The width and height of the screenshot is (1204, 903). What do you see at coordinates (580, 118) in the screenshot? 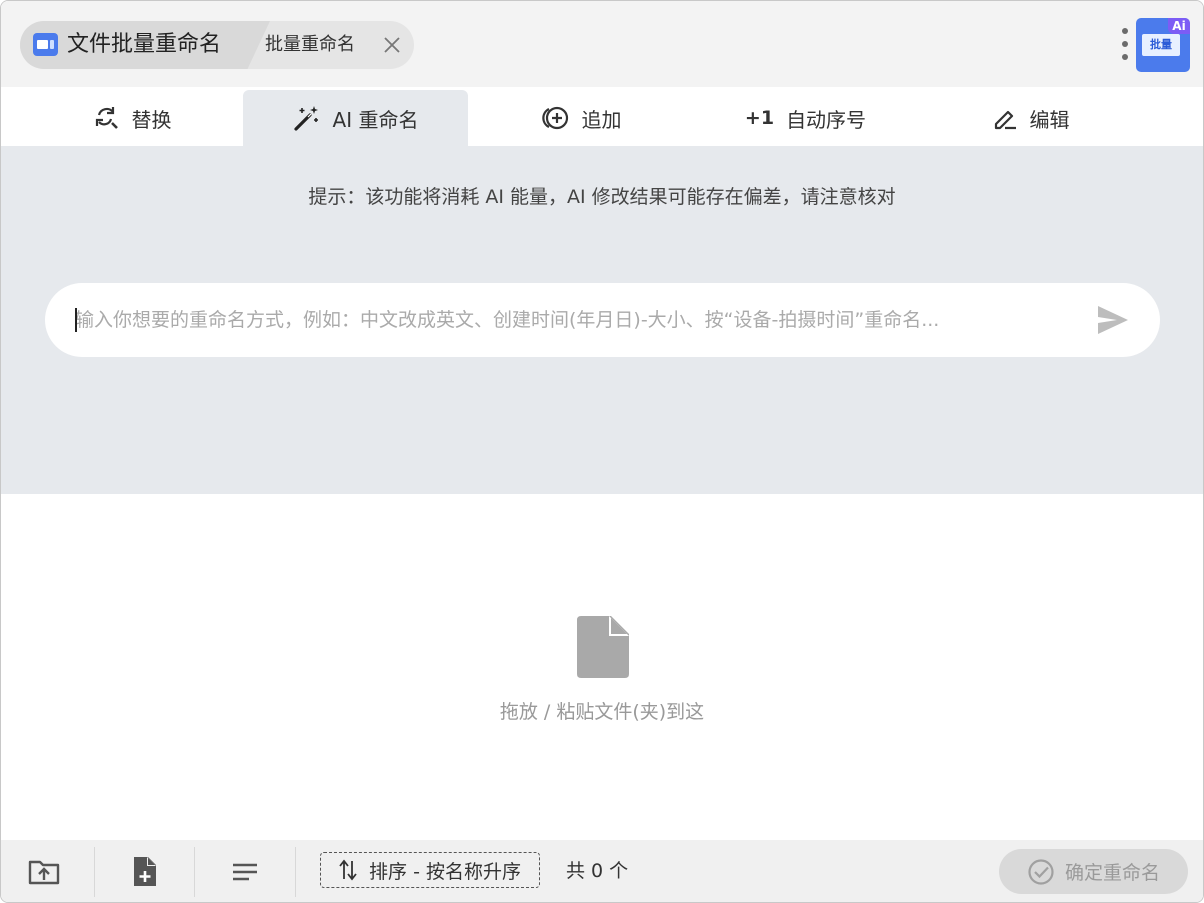
I see `tab-append: 追加` at bounding box center [580, 118].